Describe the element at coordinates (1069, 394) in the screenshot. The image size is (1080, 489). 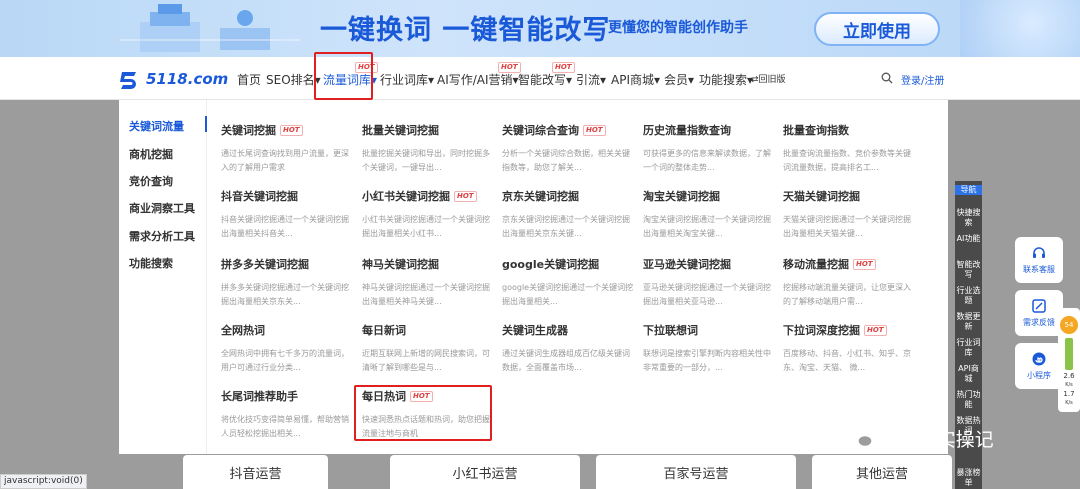
I see `download-speed: 1.7` at that location.